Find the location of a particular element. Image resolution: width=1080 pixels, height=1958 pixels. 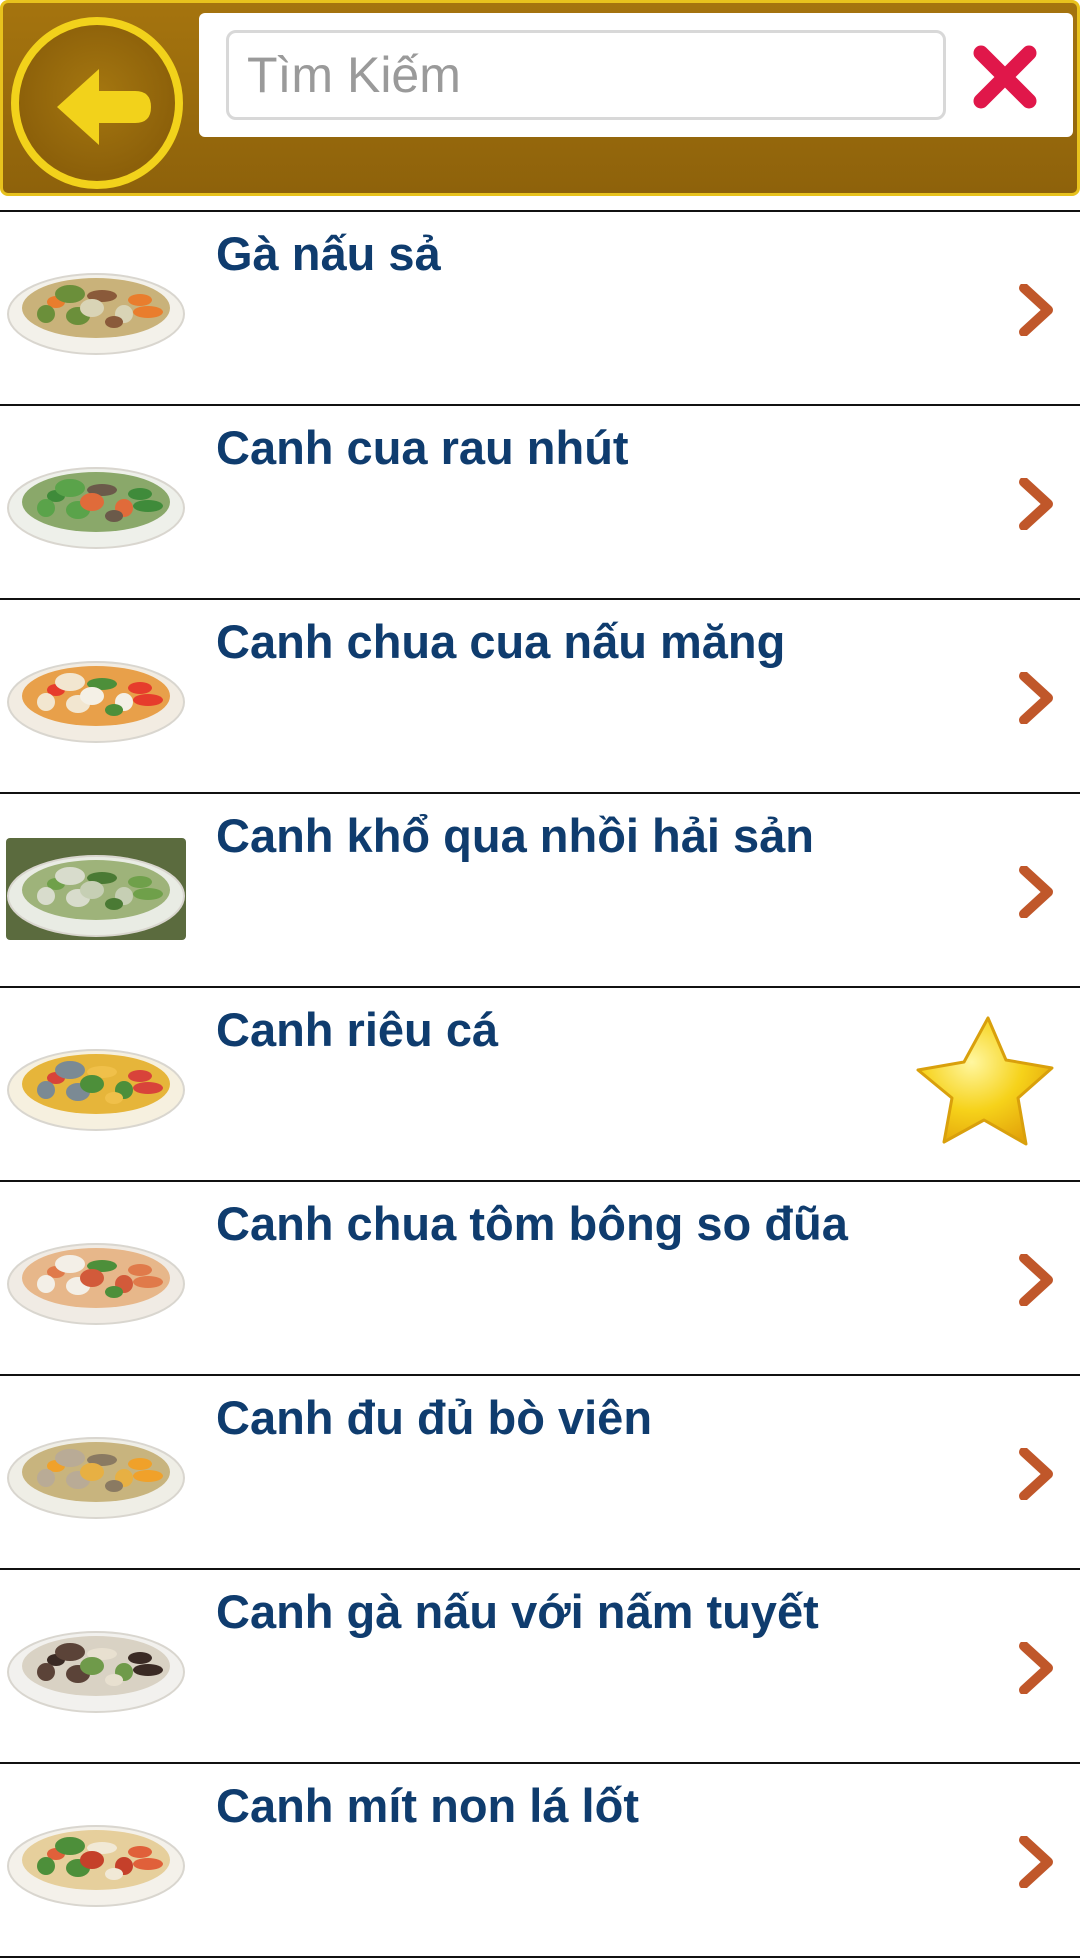

arrow-left-icon is located at coordinates (104, 107).